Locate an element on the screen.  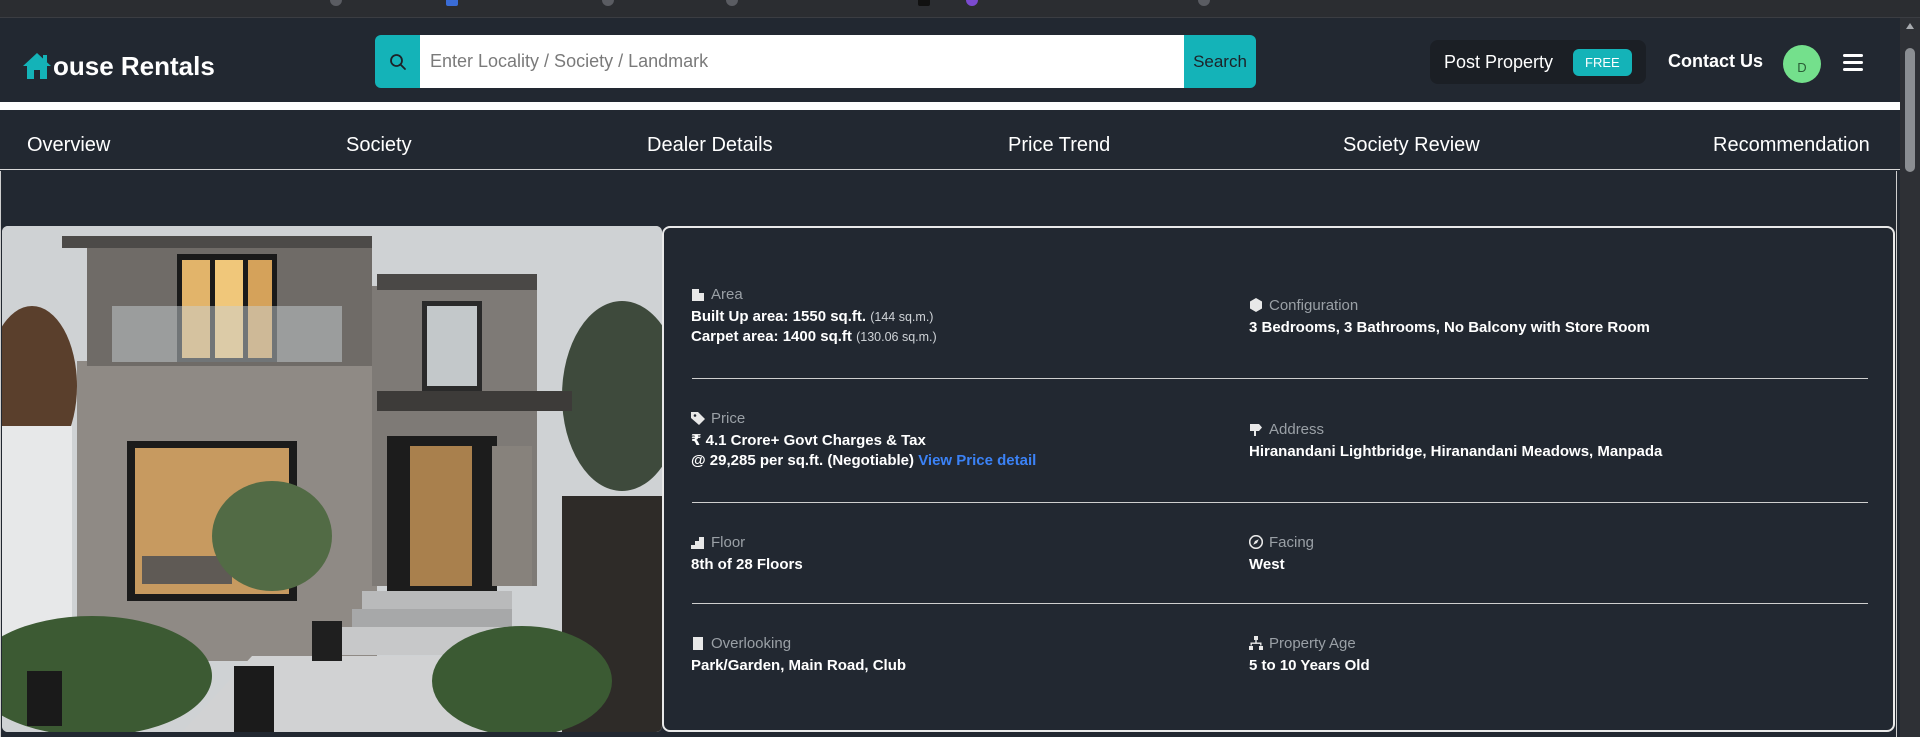
built-up-area: Built Up area: 1550 sq.ft. is located at coordinates (779, 316).